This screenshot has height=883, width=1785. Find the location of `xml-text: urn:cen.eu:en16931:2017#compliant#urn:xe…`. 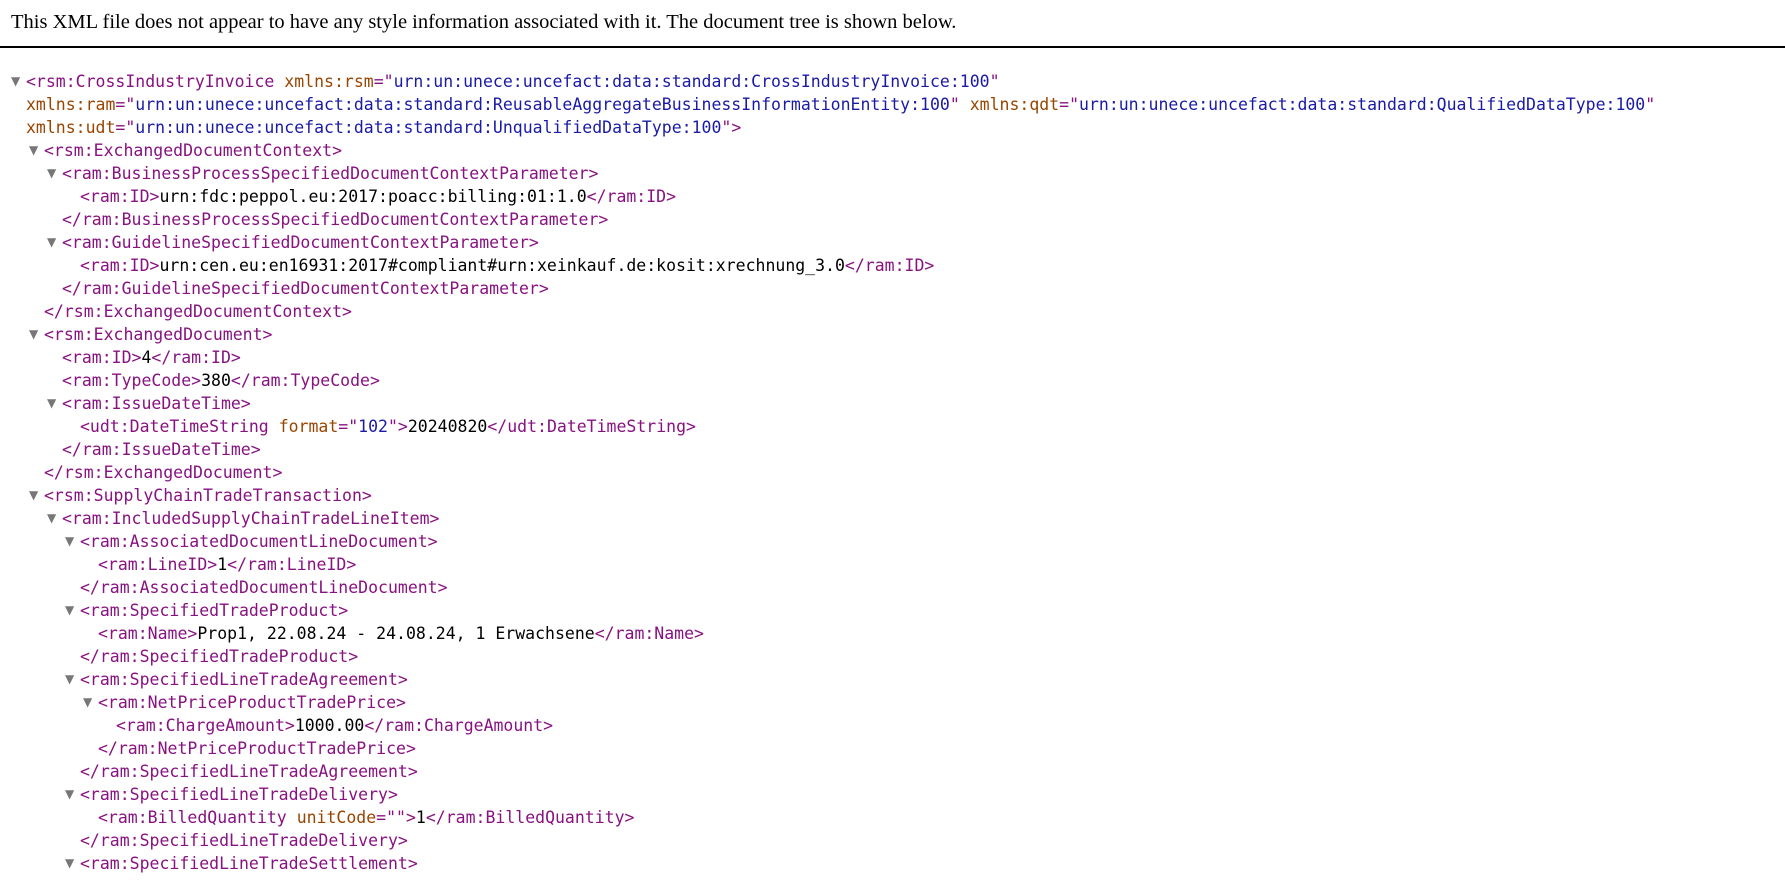

xml-text: urn:cen.eu:en16931:2017#compliant#urn:xe… is located at coordinates (502, 265).